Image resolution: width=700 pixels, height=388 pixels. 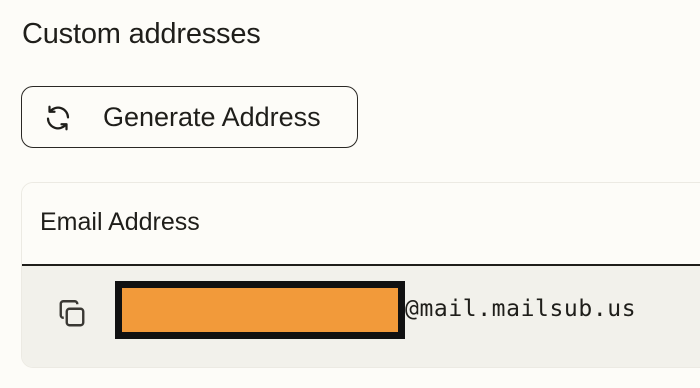 I want to click on page-title: Custom addresses, so click(x=141, y=34).